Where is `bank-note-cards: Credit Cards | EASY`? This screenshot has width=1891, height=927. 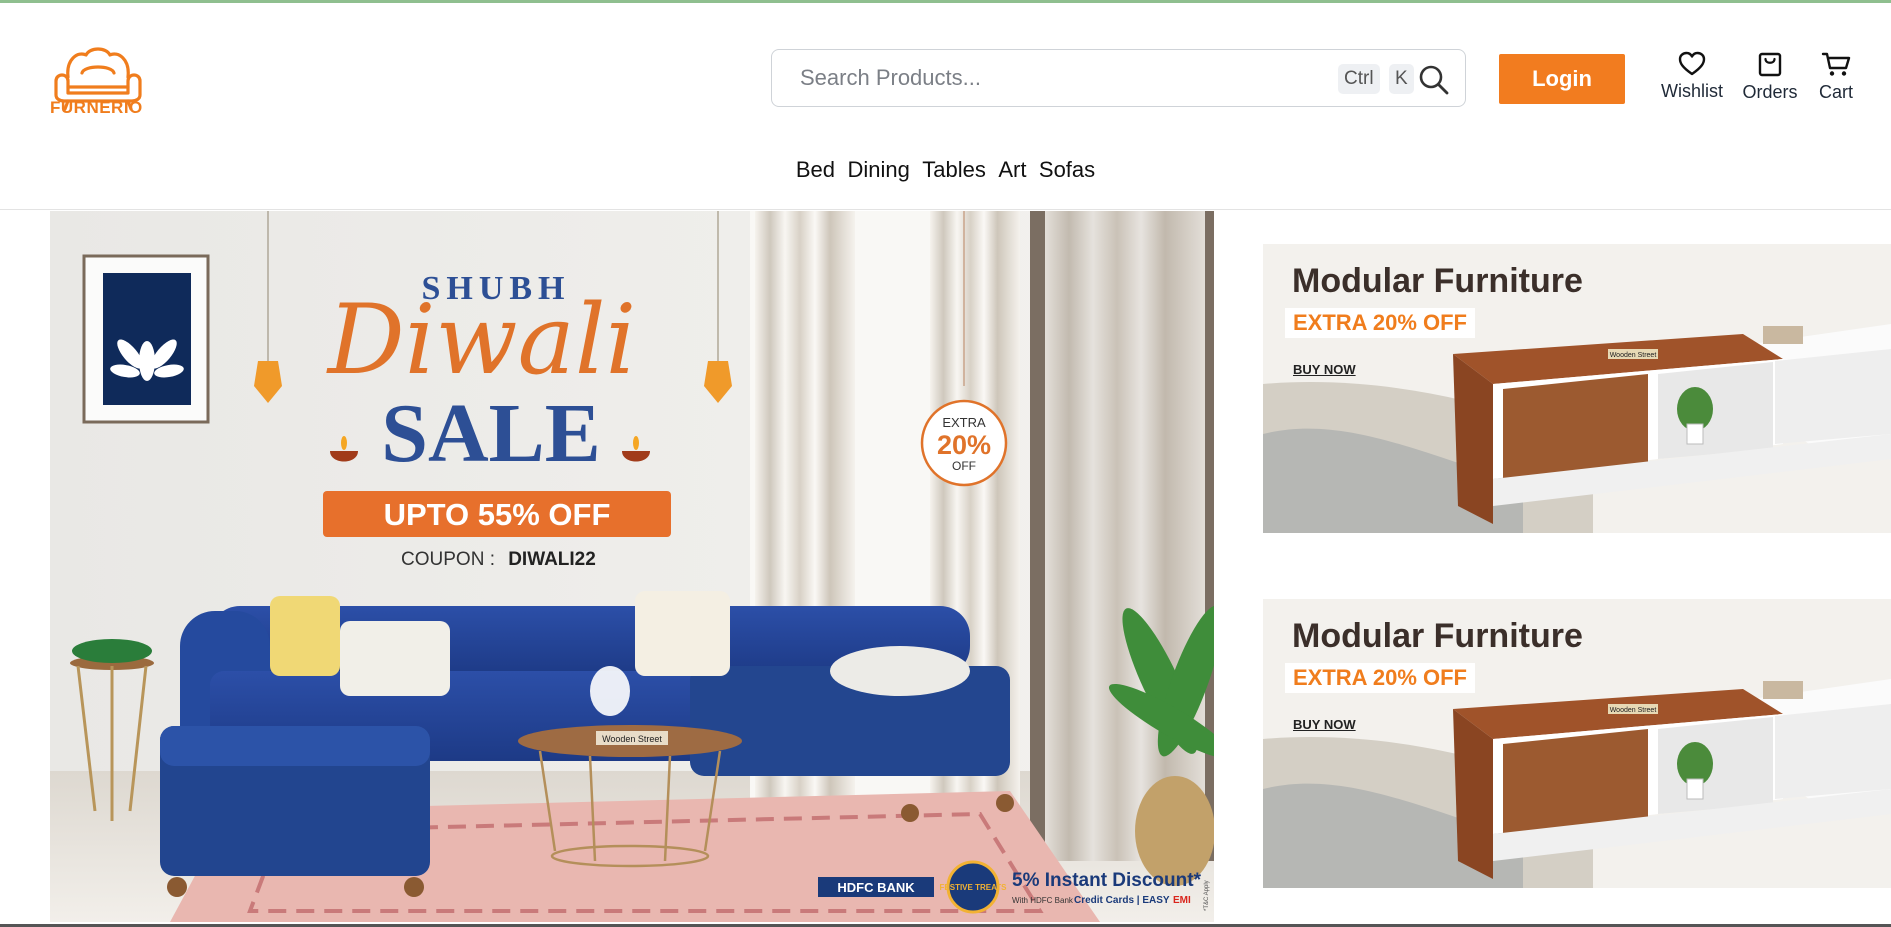 bank-note-cards: Credit Cards | EASY is located at coordinates (1122, 900).